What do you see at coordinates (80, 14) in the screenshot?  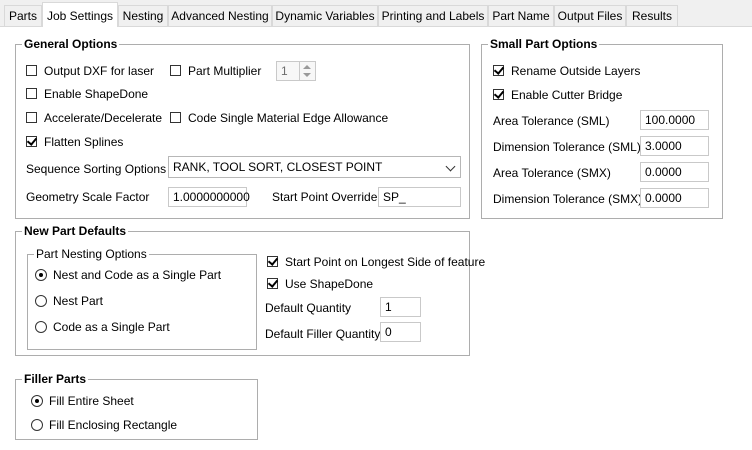 I see `tab-job-settings: Job Settings` at bounding box center [80, 14].